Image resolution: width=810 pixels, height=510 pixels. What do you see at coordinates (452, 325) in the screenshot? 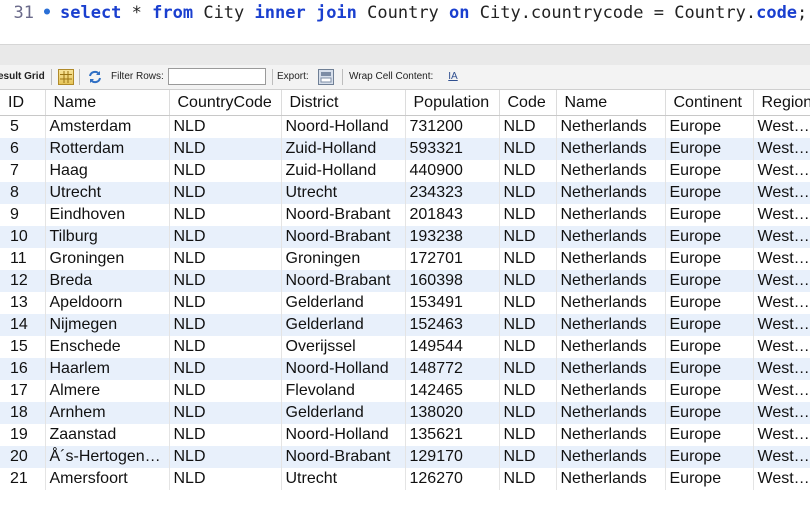
I see `table-cell: 152463` at bounding box center [452, 325].